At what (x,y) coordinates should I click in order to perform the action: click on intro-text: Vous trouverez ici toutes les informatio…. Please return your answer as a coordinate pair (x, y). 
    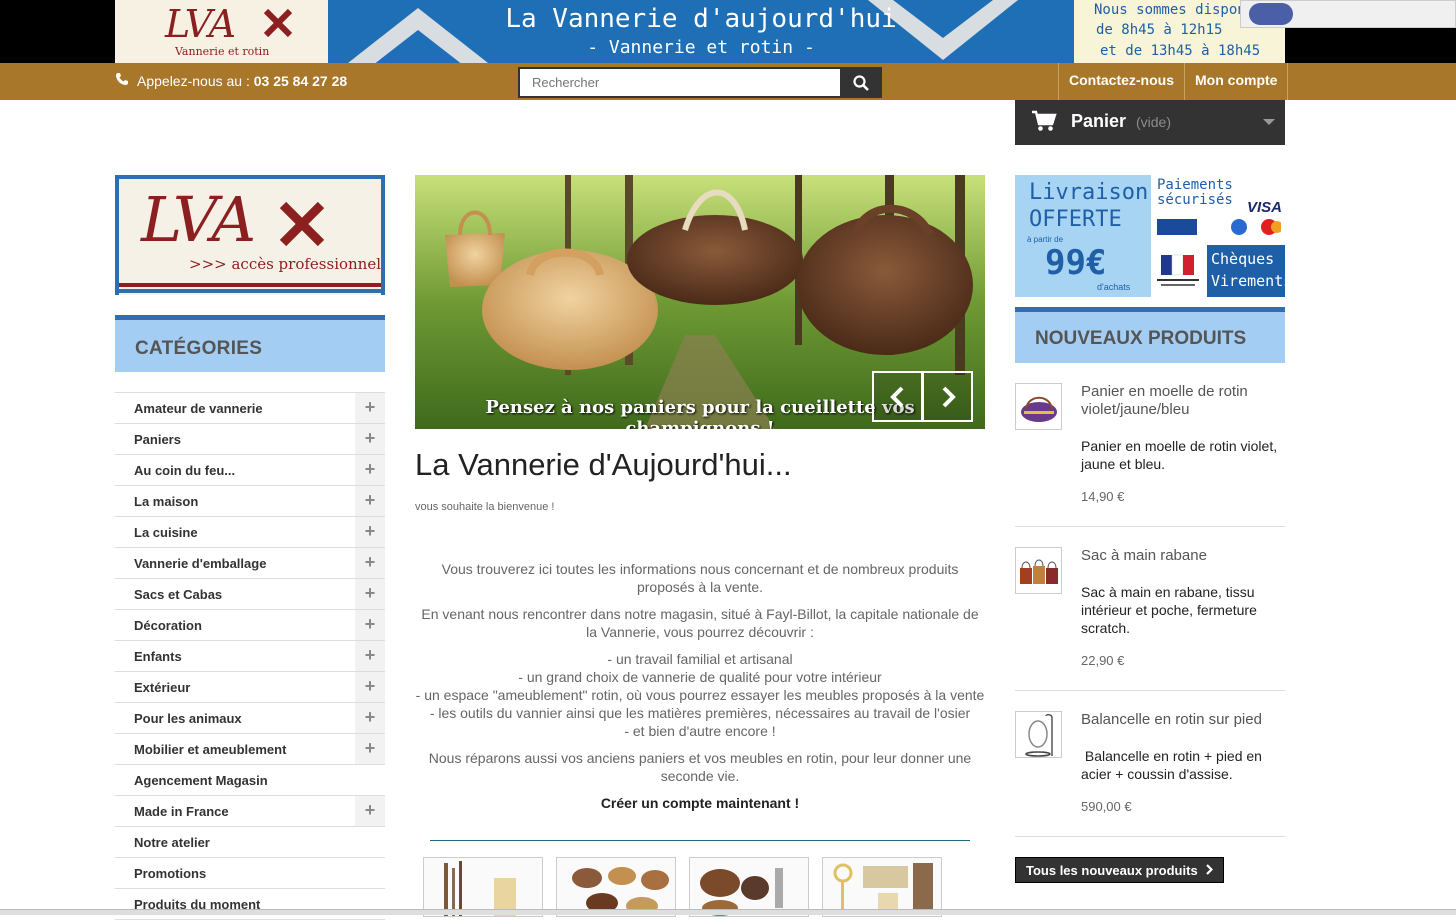
    Looking at the image, I should click on (700, 690).